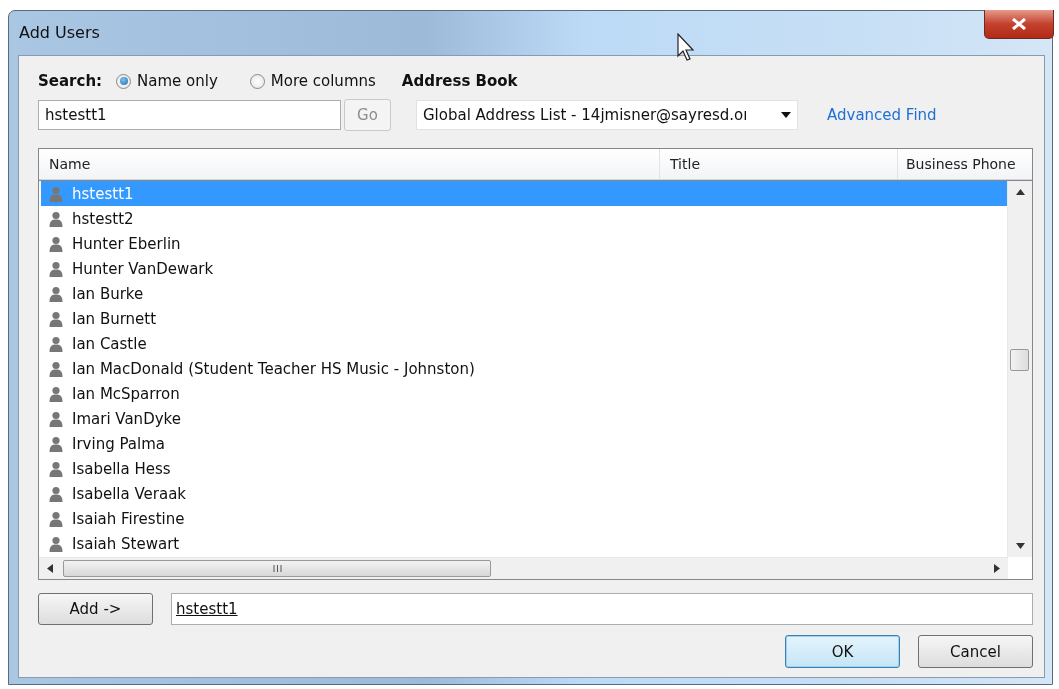 The height and width of the screenshot is (689, 1059). What do you see at coordinates (524, 293) in the screenshot?
I see `list-row: Ian Burke` at bounding box center [524, 293].